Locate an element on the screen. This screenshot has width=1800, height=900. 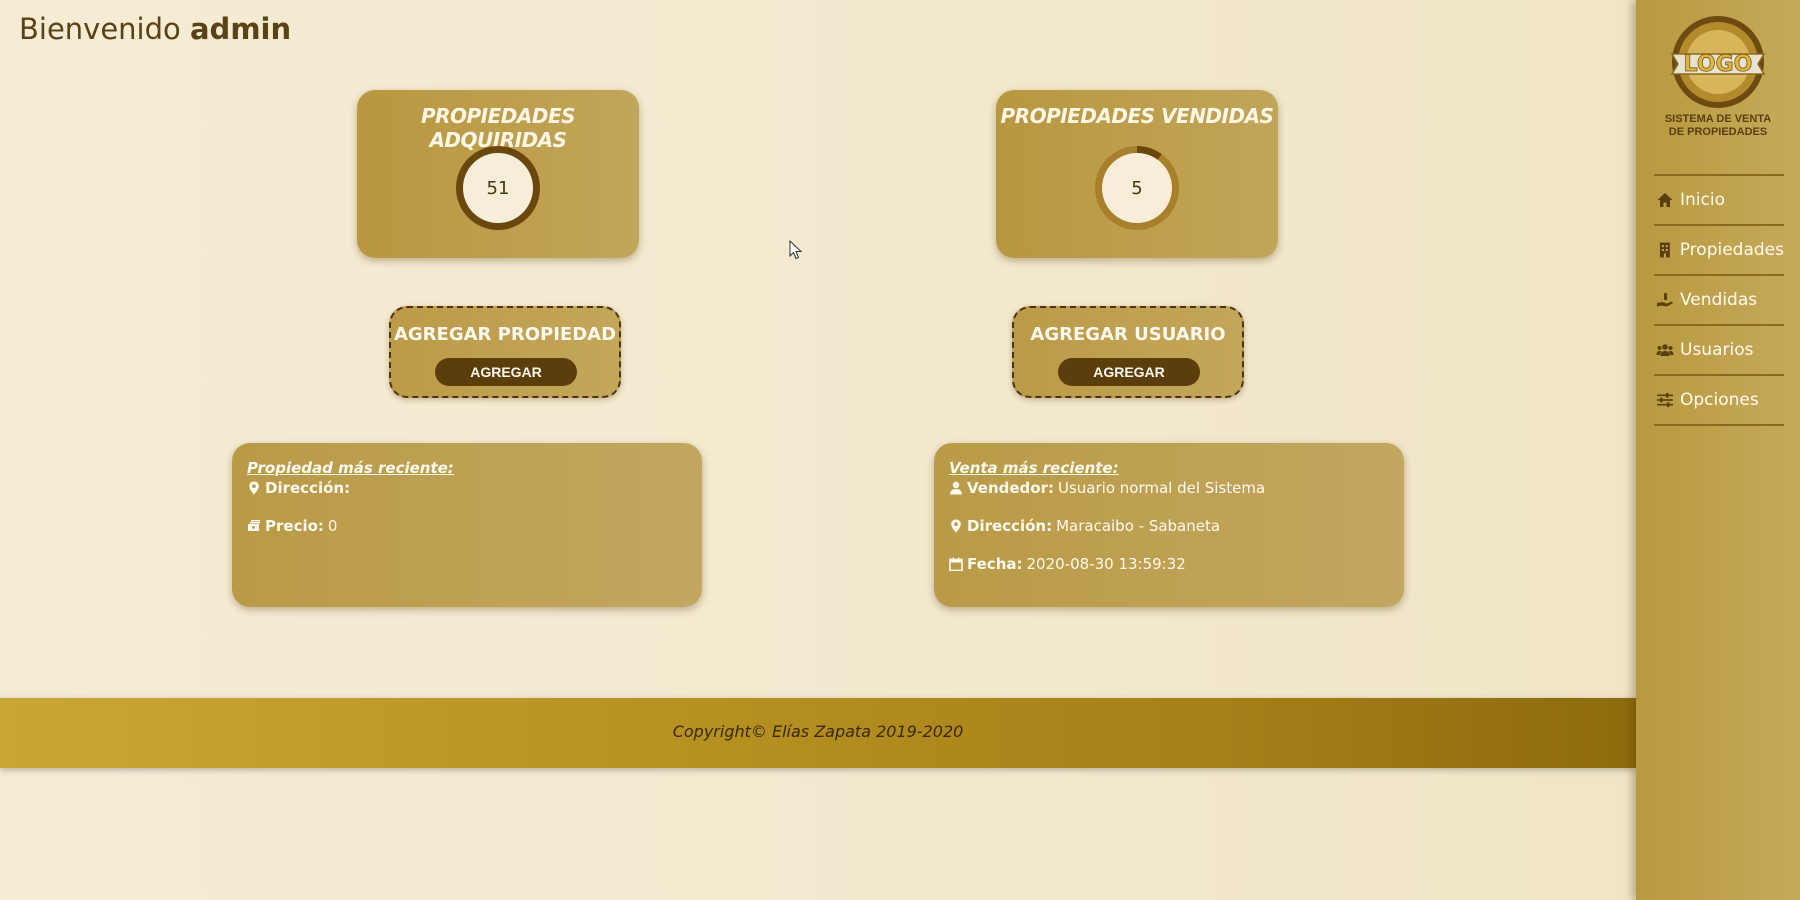
recent-sale-address: Dirección: Maracaibo - Sabaneta is located at coordinates (1084, 526).